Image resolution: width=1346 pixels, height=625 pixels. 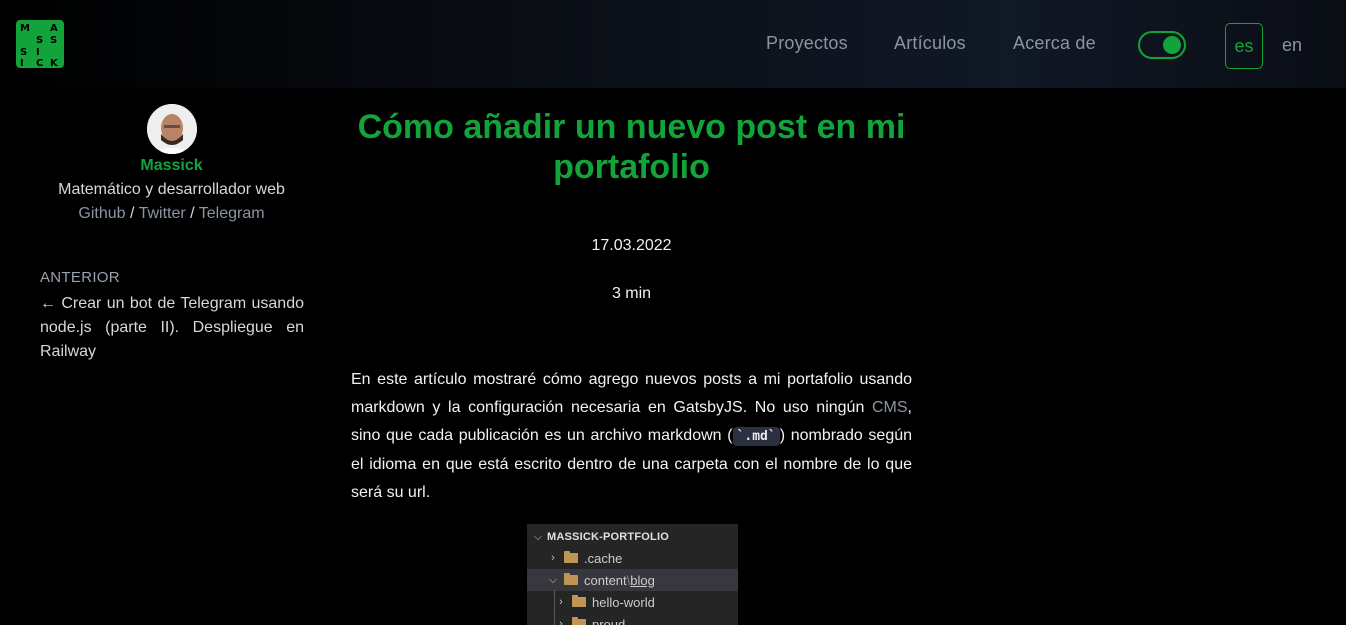 What do you see at coordinates (930, 43) in the screenshot?
I see `nav-articulos: Artículos` at bounding box center [930, 43].